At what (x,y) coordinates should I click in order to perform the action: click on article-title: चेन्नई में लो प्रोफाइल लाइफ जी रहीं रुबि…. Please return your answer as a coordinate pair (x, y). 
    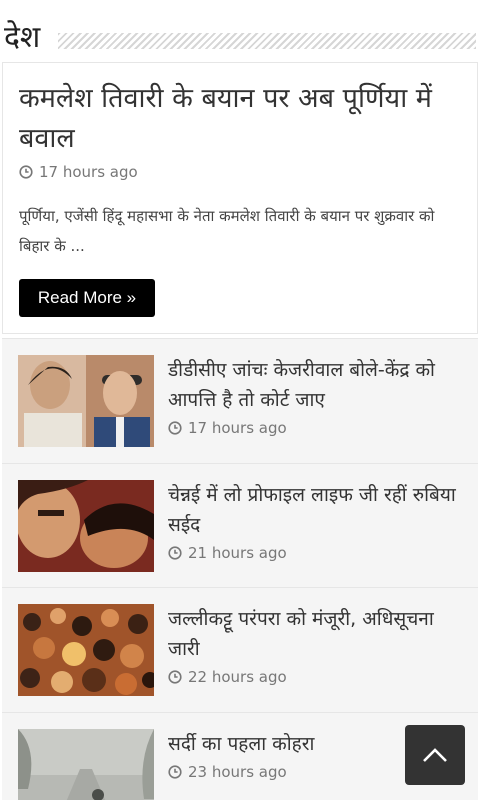
    Looking at the image, I should click on (316, 510).